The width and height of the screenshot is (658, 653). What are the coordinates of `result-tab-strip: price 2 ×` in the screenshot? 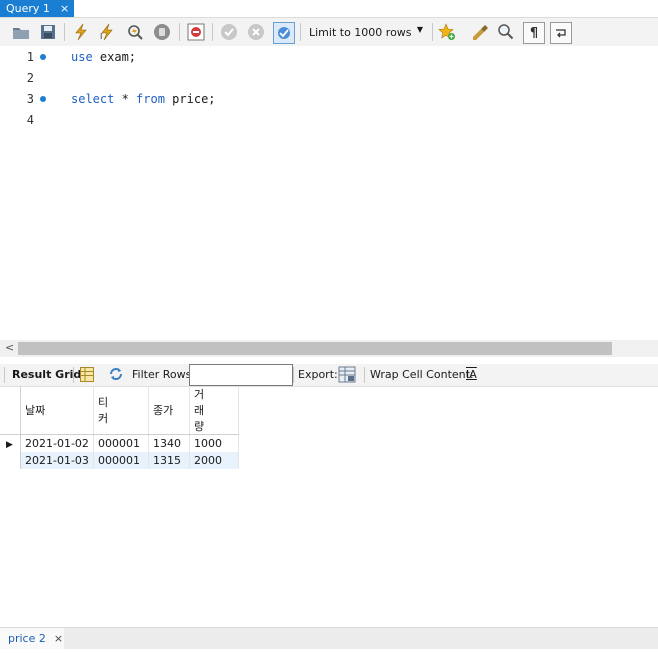 It's located at (329, 638).